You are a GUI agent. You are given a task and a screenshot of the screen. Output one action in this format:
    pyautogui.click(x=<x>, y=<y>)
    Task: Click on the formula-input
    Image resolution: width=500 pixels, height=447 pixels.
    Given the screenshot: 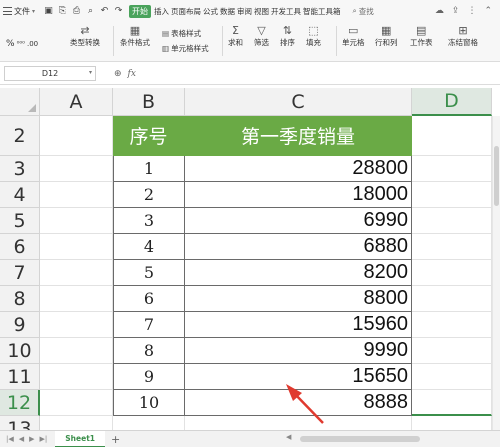 What is the action you would take?
    pyautogui.click(x=320, y=73)
    